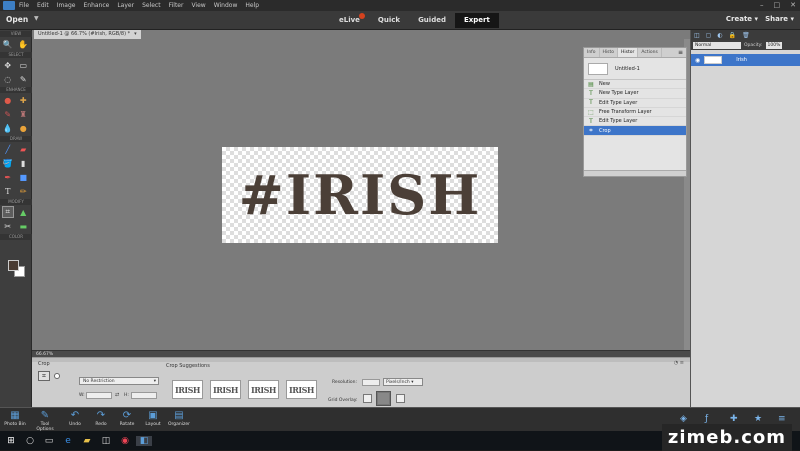 Image resolution: width=800 pixels, height=451 pixels. What do you see at coordinates (119, 381) in the screenshot?
I see `aspect-ratio-select: No Restriction ▾` at bounding box center [119, 381].